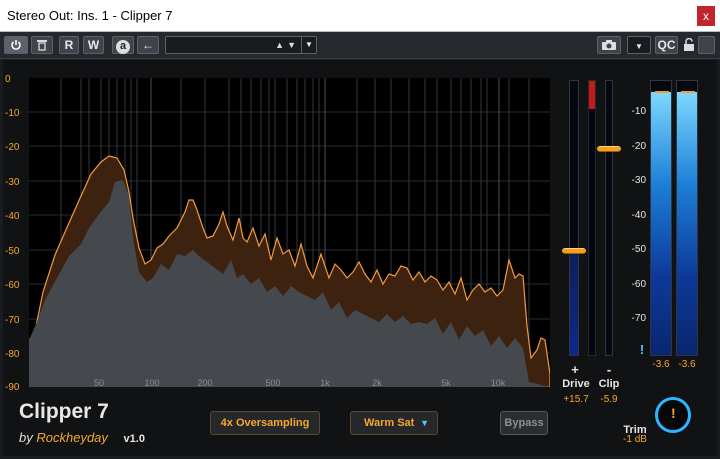  What do you see at coordinates (638, 284) in the screenshot?
I see `meter-scale-label: -60` at bounding box center [638, 284].